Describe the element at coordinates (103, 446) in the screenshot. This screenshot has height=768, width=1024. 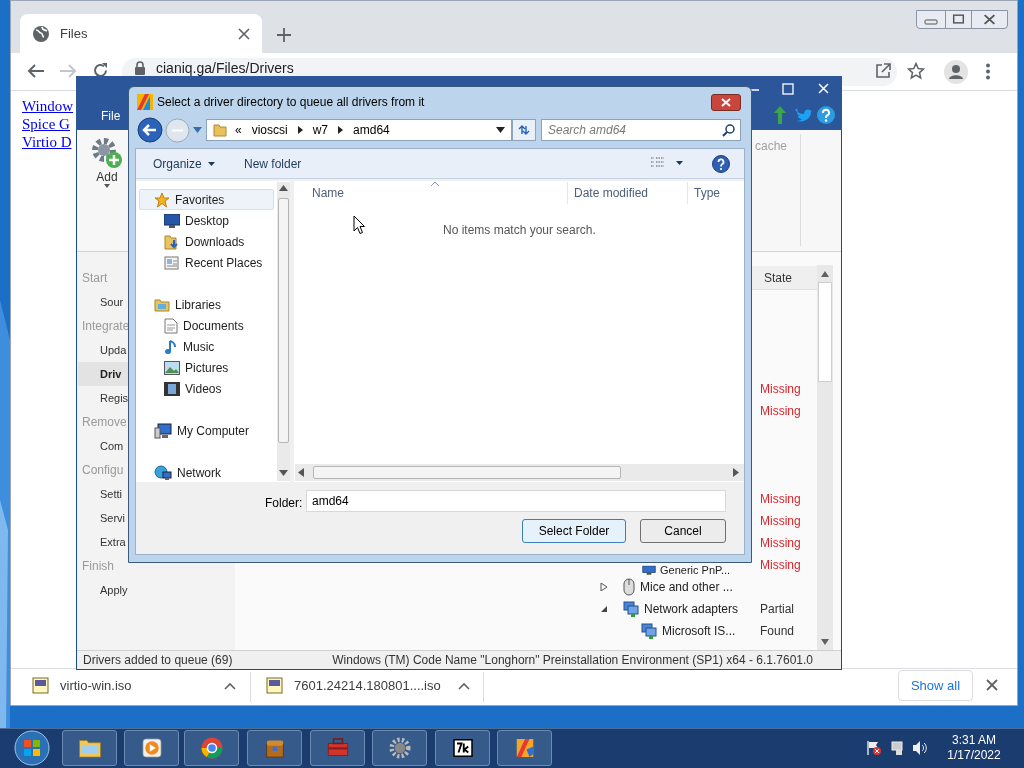
I see `nav-item: Com` at that location.